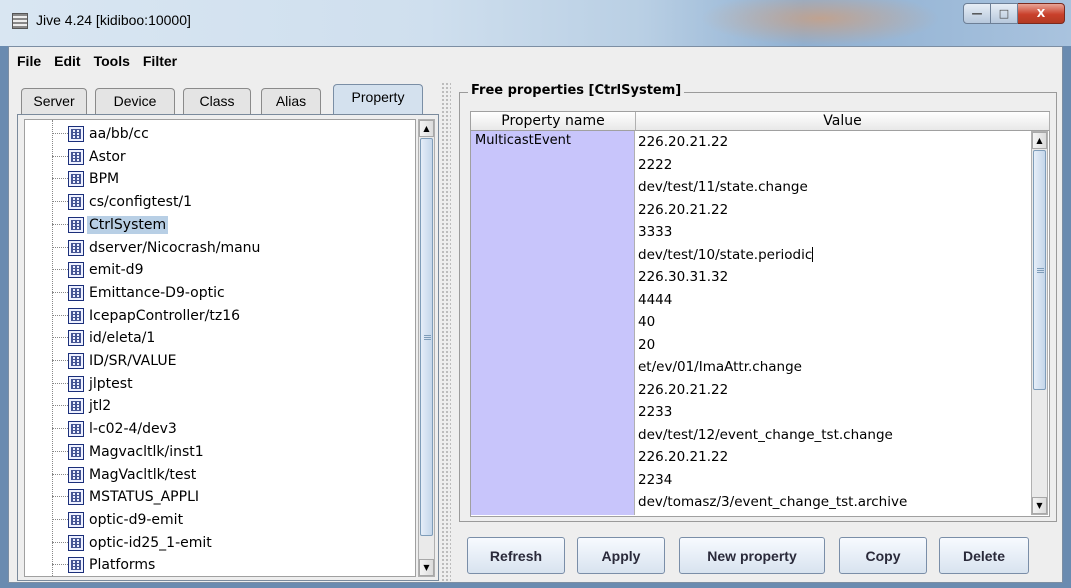 Image resolution: width=1071 pixels, height=588 pixels. I want to click on value-line: 2222, so click(655, 165).